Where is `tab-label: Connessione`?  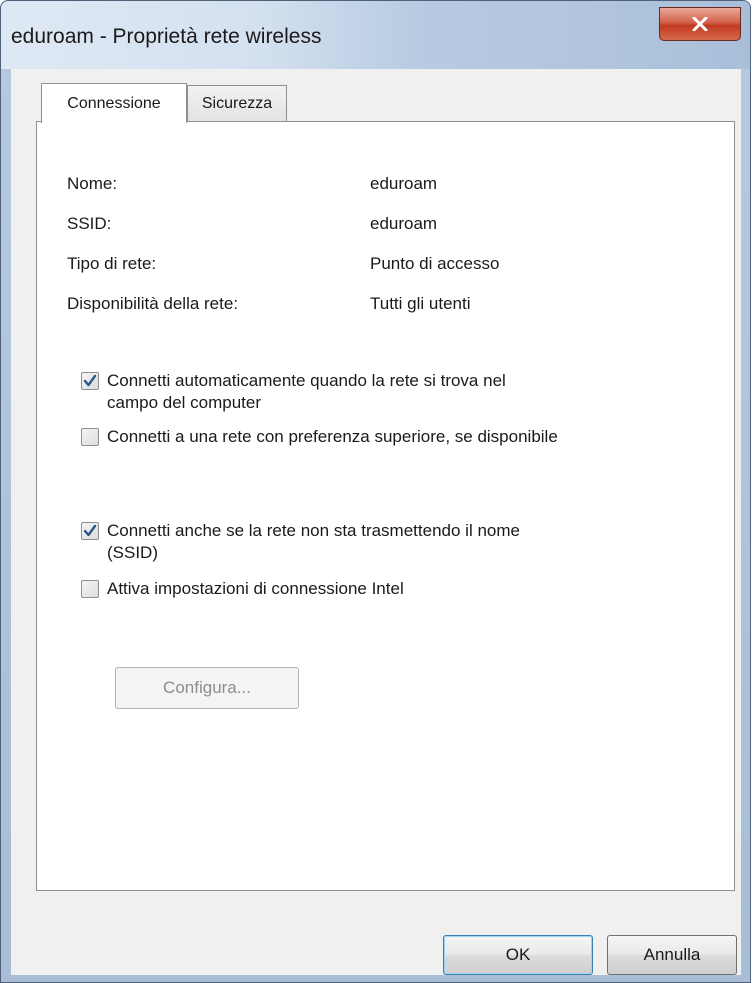
tab-label: Connessione is located at coordinates (114, 103).